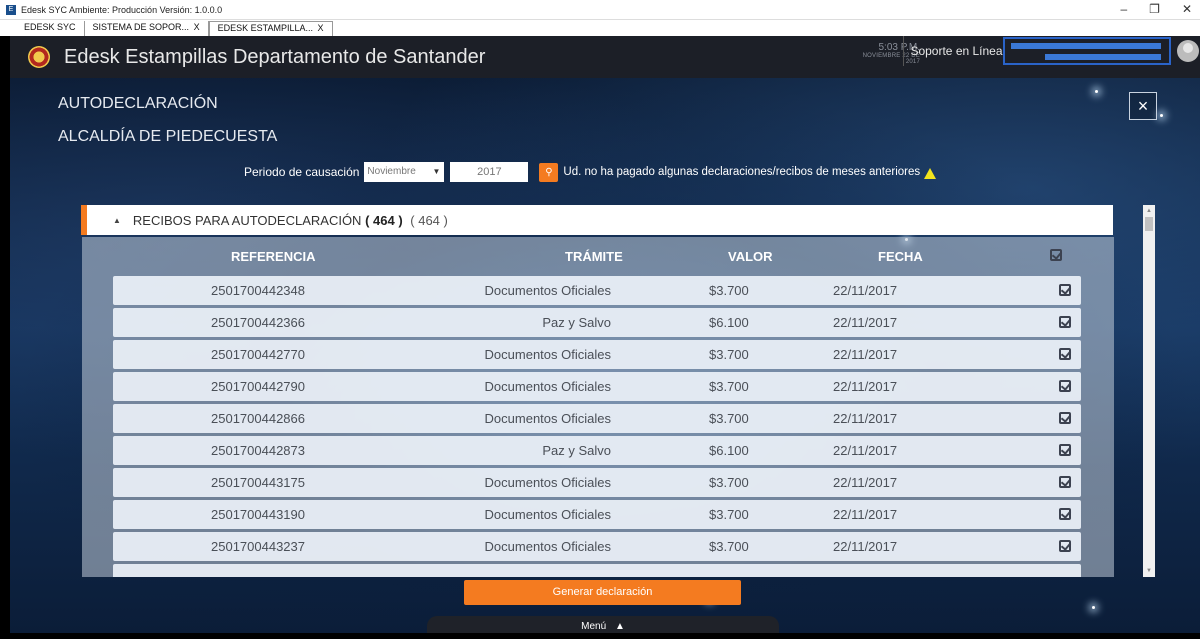 The width and height of the screenshot is (1200, 639). I want to click on chevron-down-icon: ▼, so click(436, 171).